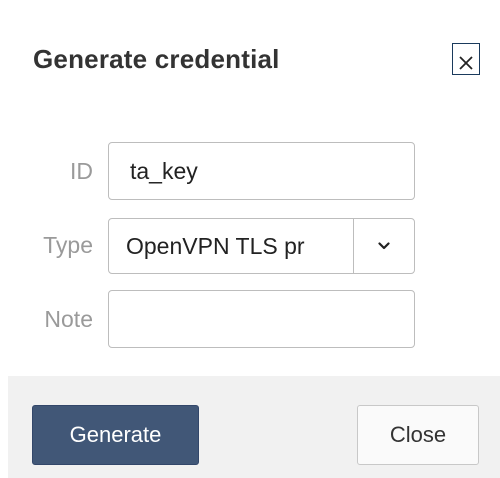 The width and height of the screenshot is (500, 478). I want to click on close-dialog-button, so click(466, 59).